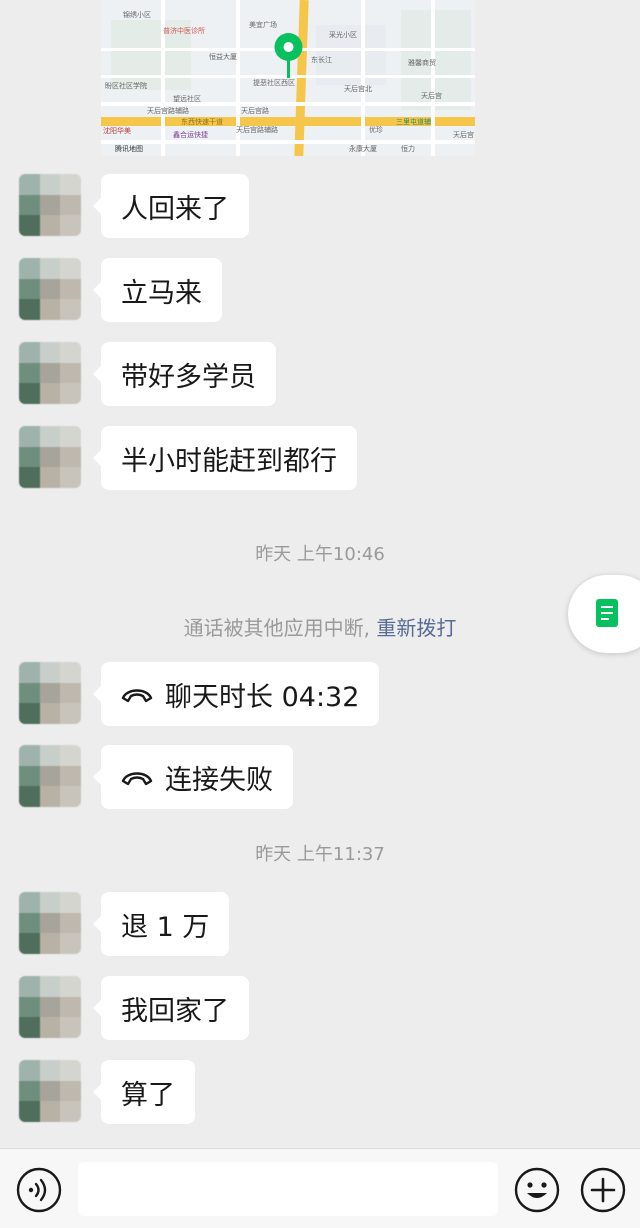 The image size is (640, 1228). What do you see at coordinates (413, 121) in the screenshot?
I see `map-label: 三里屯道辅` at bounding box center [413, 121].